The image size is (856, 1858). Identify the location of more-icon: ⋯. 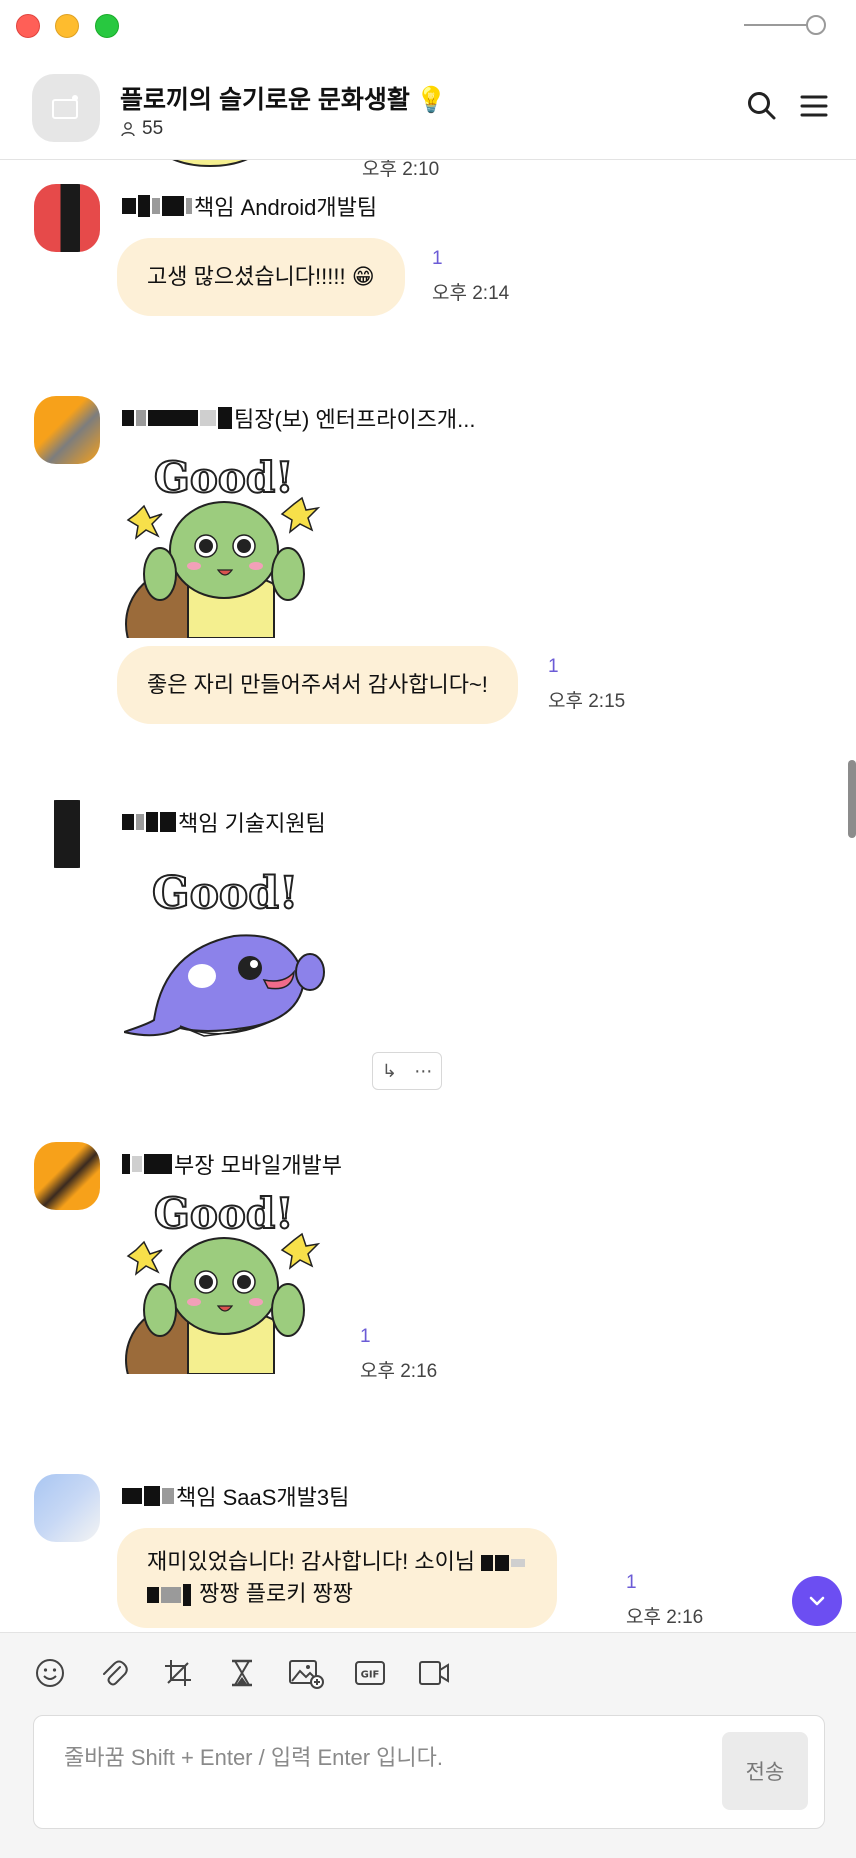
(423, 1071).